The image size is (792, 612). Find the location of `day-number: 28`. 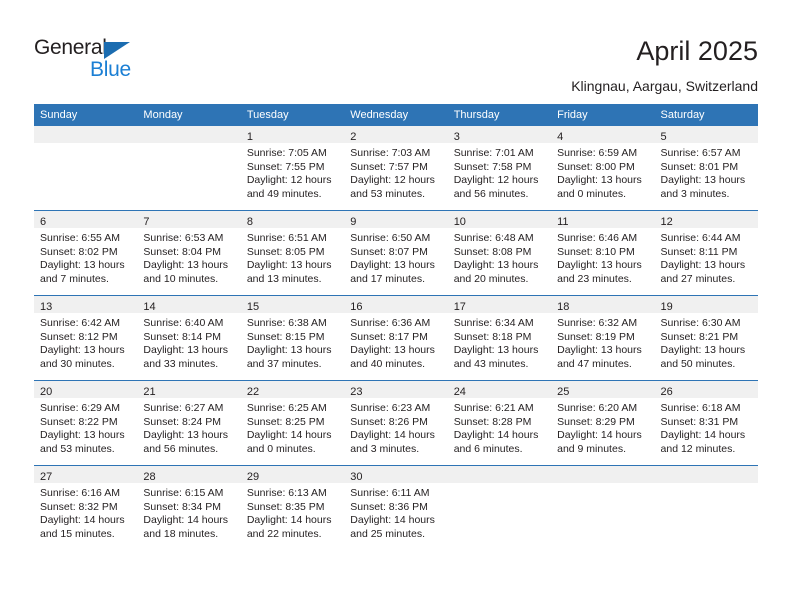

day-number: 28 is located at coordinates (149, 477).